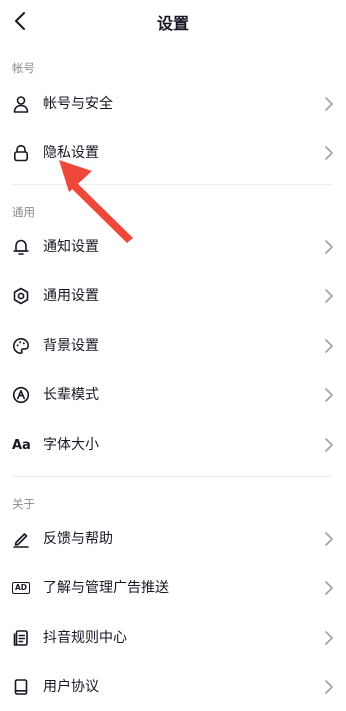  Describe the element at coordinates (78, 539) in the screenshot. I see `menu-item-label: 反馈与帮助` at that location.